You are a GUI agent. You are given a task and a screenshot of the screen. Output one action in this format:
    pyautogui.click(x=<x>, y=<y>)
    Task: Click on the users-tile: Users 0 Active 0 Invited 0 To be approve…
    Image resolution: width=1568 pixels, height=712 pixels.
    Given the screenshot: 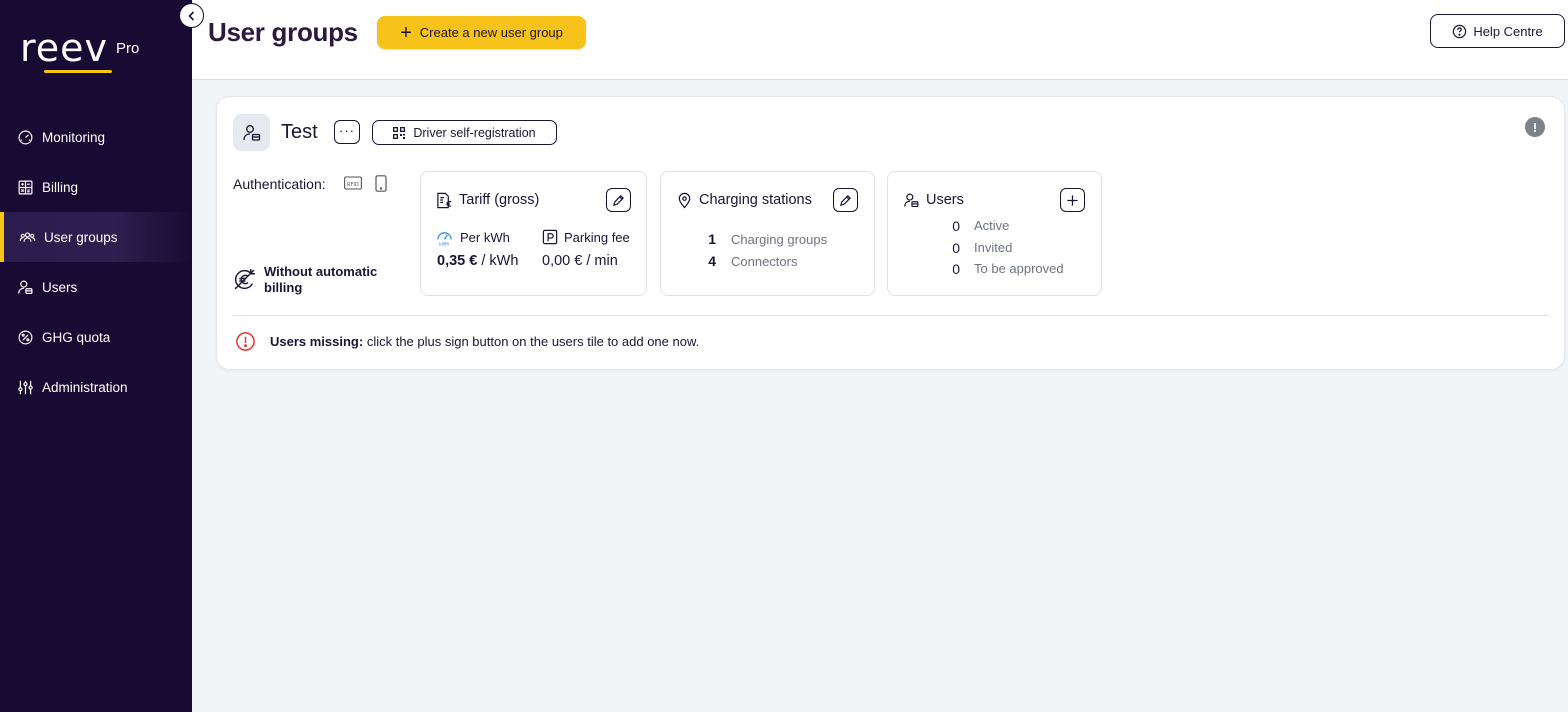 What is the action you would take?
    pyautogui.click(x=994, y=233)
    